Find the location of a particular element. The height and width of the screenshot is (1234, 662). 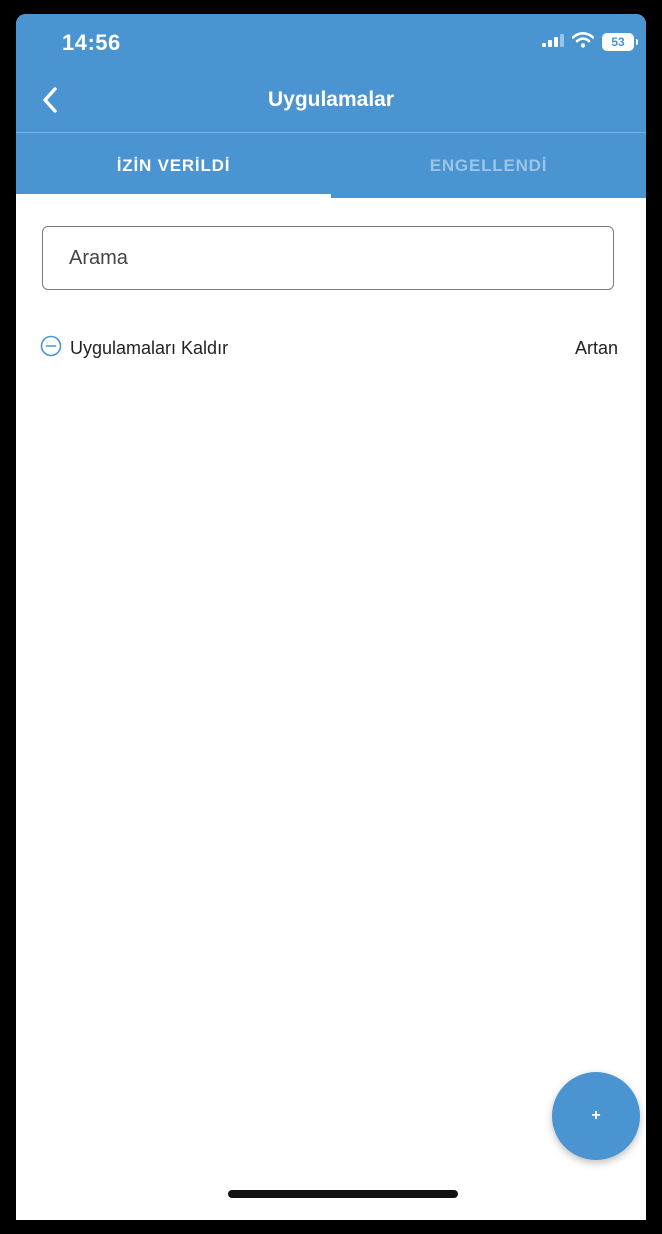

tab-indicator is located at coordinates (173, 196).